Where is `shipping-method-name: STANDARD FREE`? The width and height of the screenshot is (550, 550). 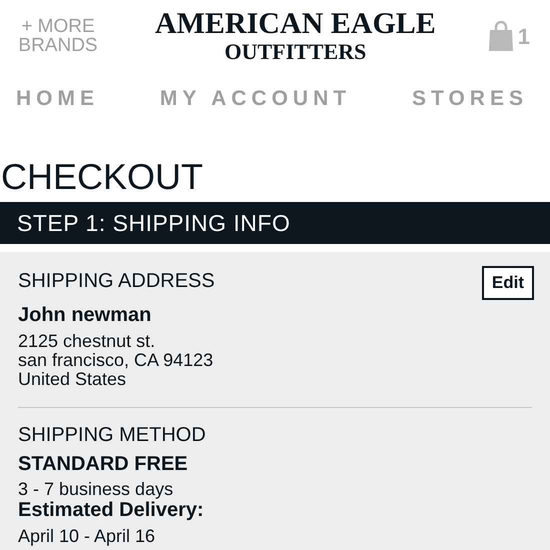 shipping-method-name: STANDARD FREE is located at coordinates (103, 464).